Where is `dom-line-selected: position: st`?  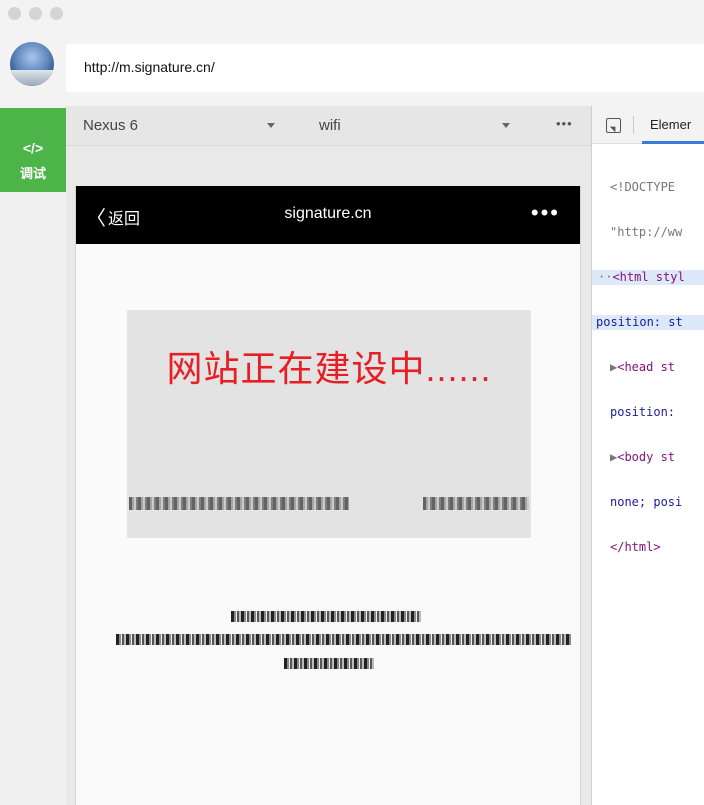
dom-line-selected: position: st is located at coordinates (648, 322).